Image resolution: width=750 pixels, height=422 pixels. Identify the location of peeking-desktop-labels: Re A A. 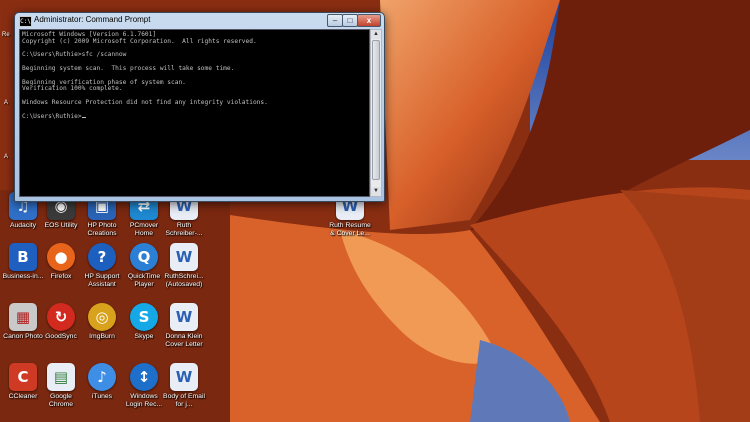
(7, 100).